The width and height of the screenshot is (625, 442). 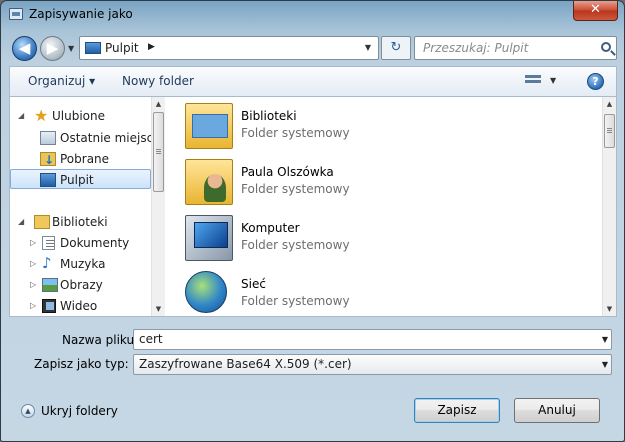 I want to click on chevron-up-icon: ▲, so click(x=28, y=411).